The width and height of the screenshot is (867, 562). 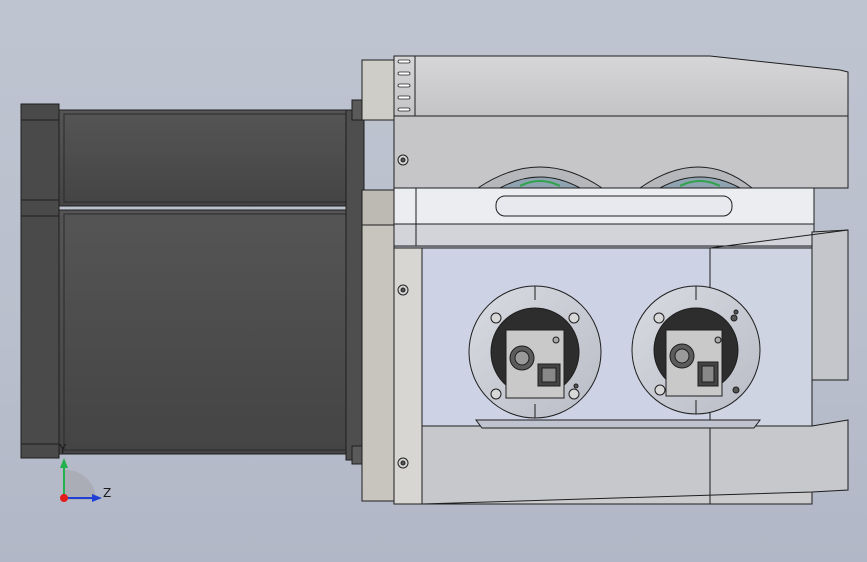 I want to click on handle-bar, so click(x=604, y=217).